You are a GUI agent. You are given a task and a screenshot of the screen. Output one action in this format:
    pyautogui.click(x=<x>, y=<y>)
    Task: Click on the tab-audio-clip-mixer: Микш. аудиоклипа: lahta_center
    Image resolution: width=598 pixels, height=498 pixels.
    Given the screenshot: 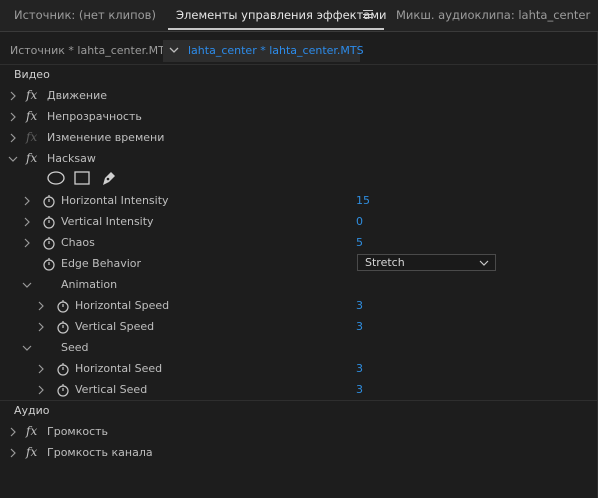 What is the action you would take?
    pyautogui.click(x=493, y=15)
    